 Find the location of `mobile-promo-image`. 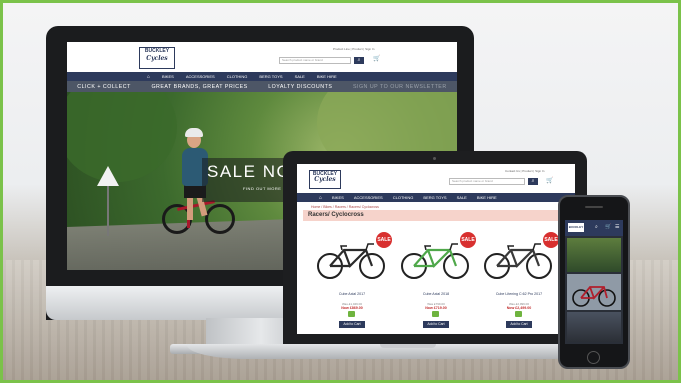

mobile-promo-image is located at coordinates (594, 327).